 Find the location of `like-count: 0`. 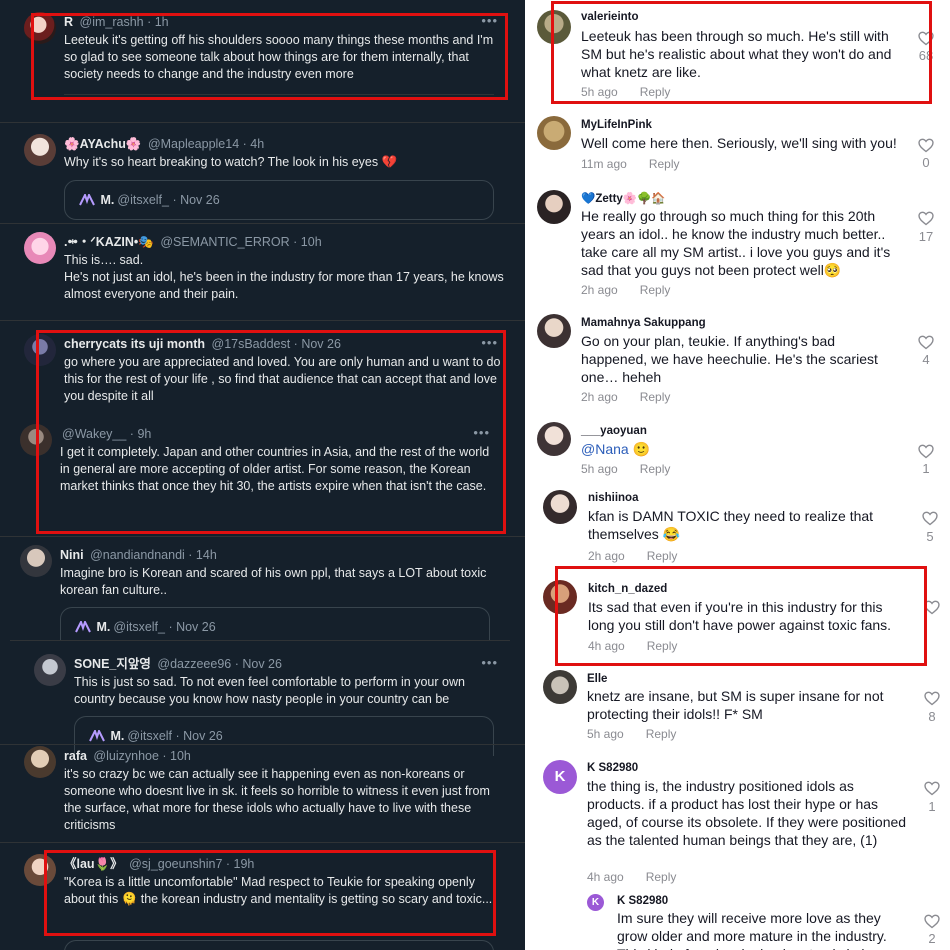

like-count: 0 is located at coordinates (926, 162).